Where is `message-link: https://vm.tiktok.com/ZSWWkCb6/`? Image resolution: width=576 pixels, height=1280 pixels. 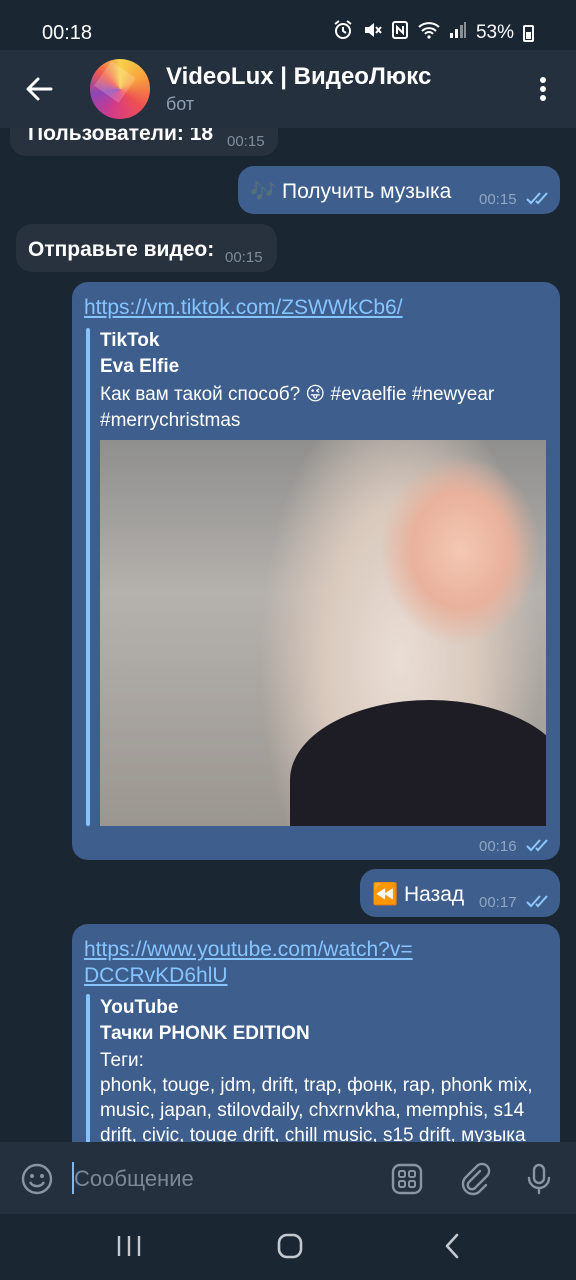
message-link: https://vm.tiktok.com/ZSWWkCb6/ is located at coordinates (243, 308).